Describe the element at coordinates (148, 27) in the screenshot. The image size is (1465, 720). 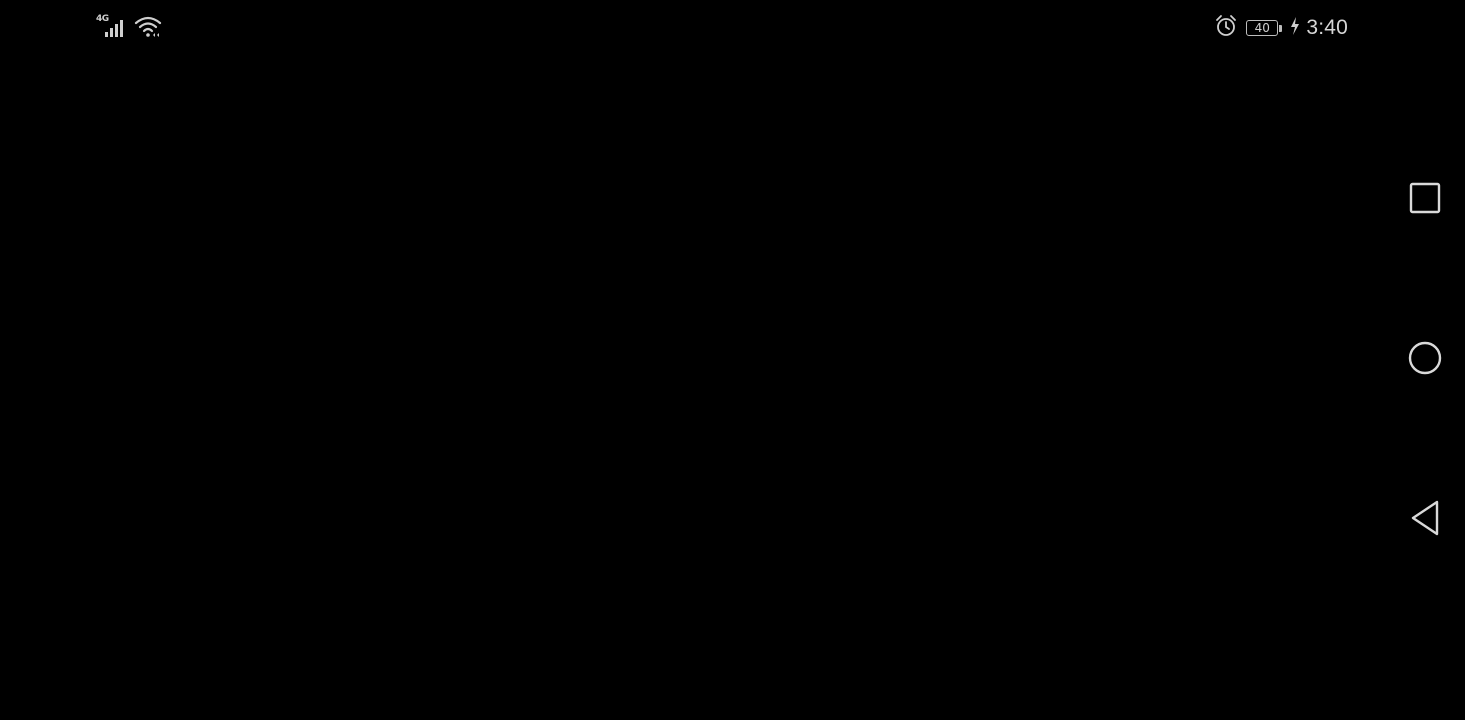
I see `wifi-icon` at that location.